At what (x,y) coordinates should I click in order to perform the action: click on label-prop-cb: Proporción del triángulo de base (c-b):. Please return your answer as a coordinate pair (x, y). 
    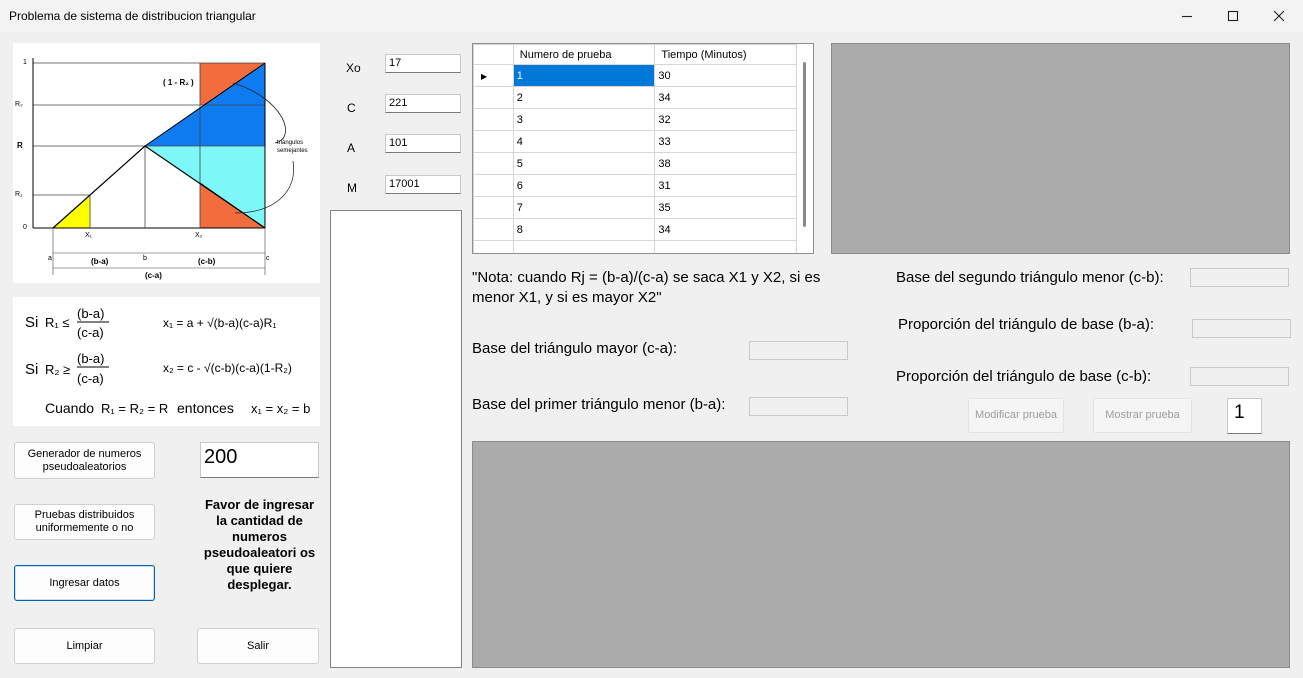
    Looking at the image, I should click on (1024, 376).